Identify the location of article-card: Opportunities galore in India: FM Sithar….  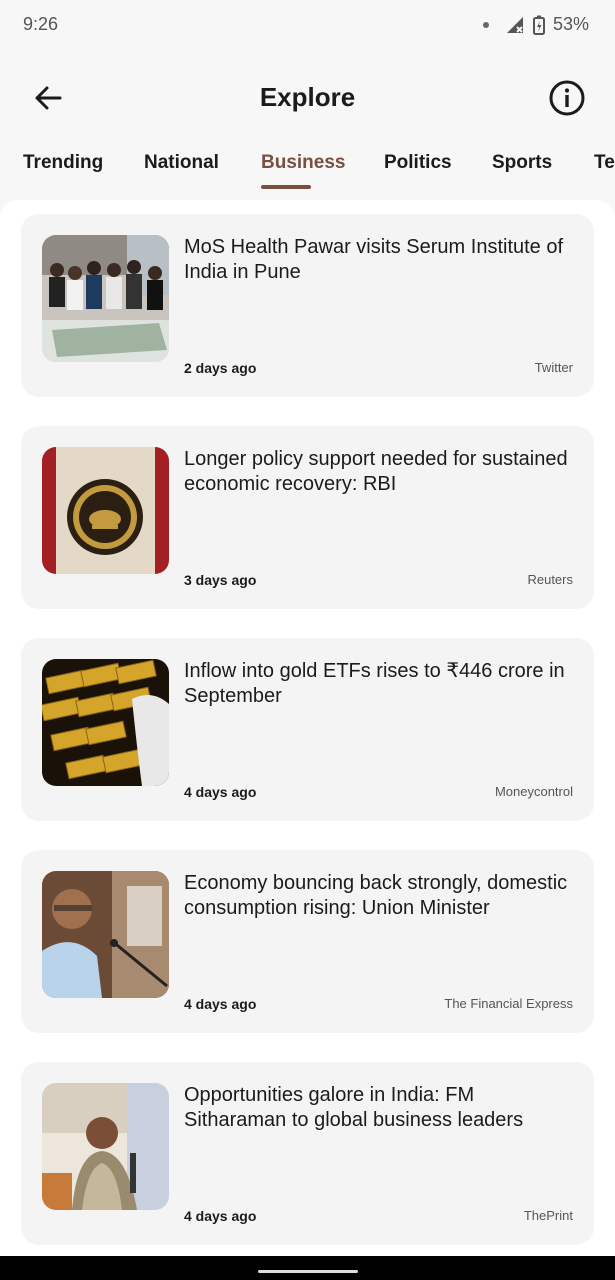
(307, 1153).